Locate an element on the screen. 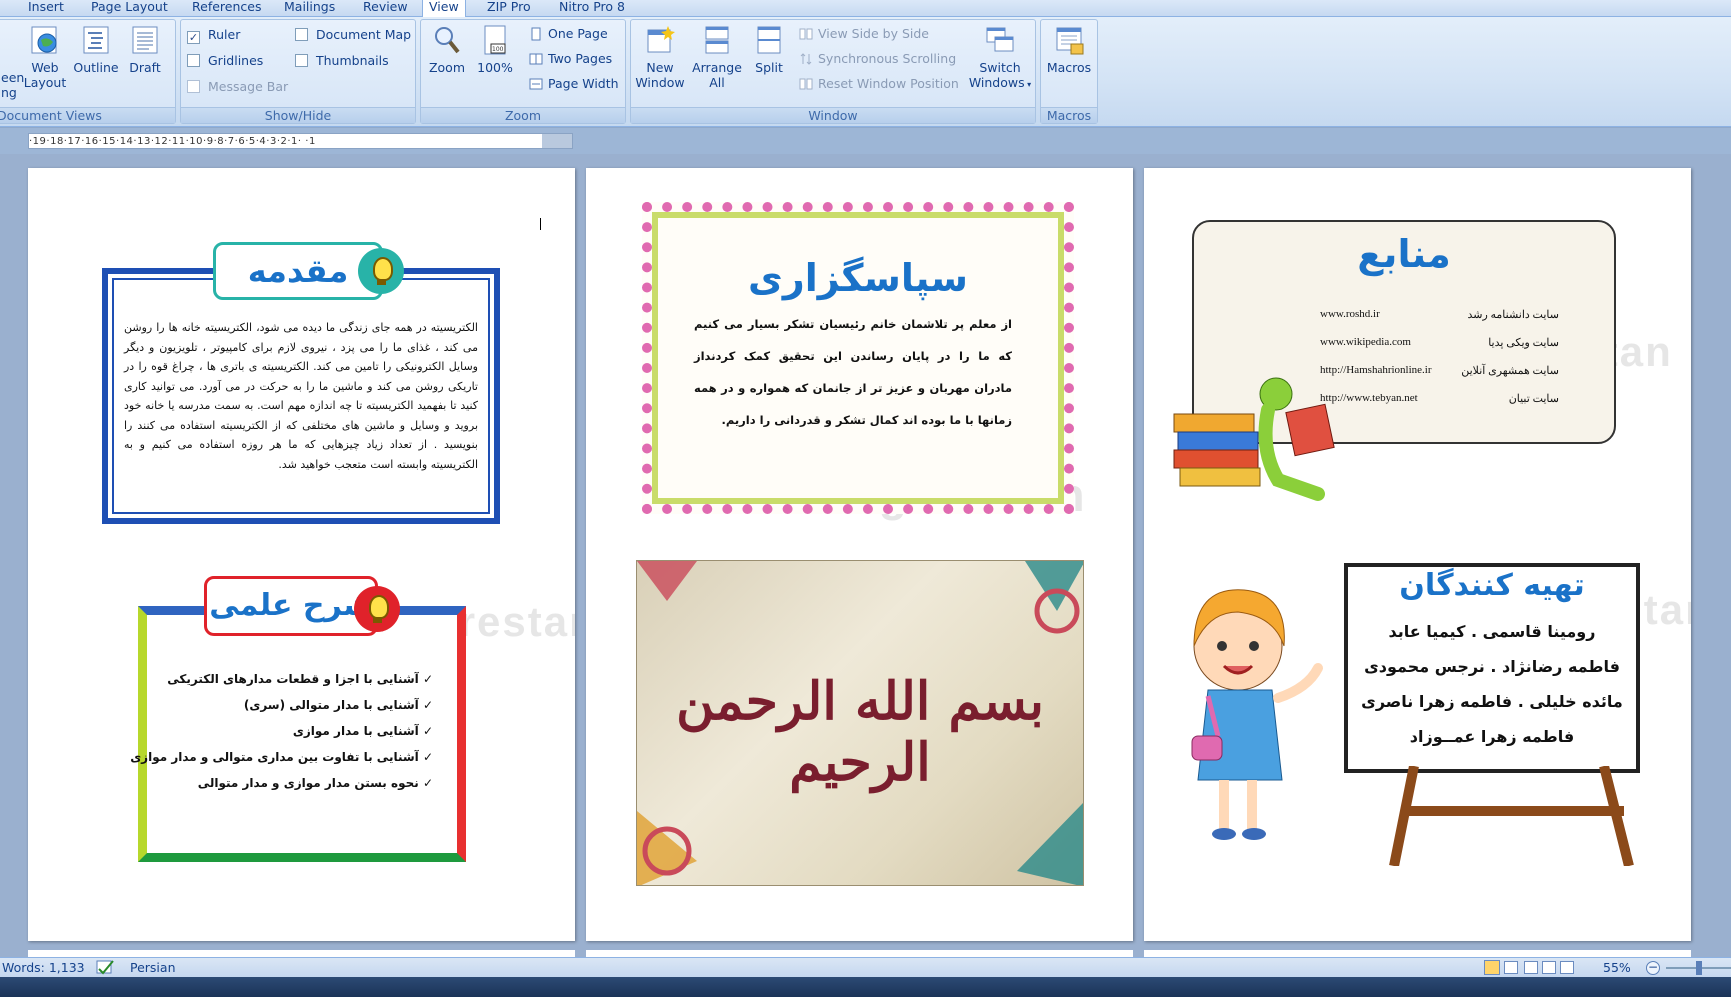 The image size is (1731, 997). group-label-macros: Macros is located at coordinates (1069, 115).